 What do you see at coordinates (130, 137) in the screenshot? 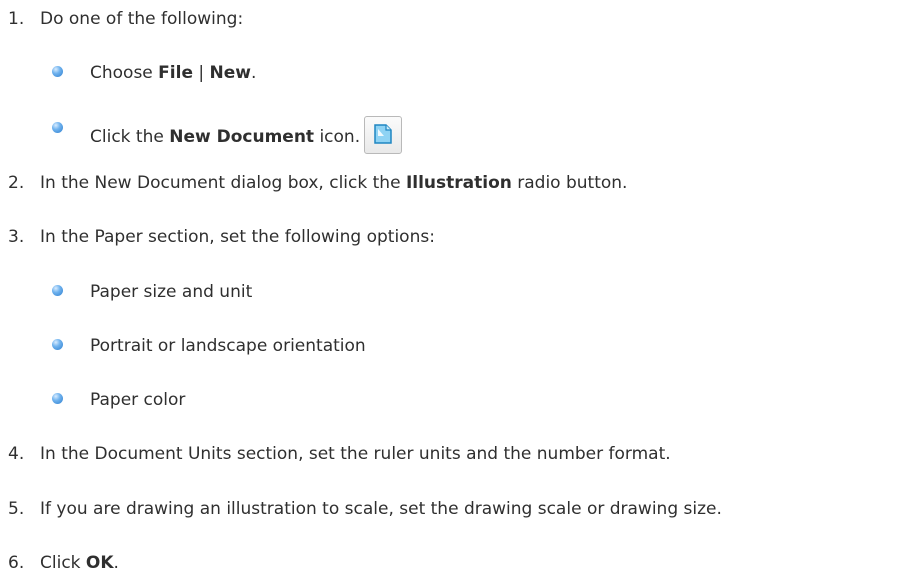
I see `sub-item-prefix: Click the` at bounding box center [130, 137].